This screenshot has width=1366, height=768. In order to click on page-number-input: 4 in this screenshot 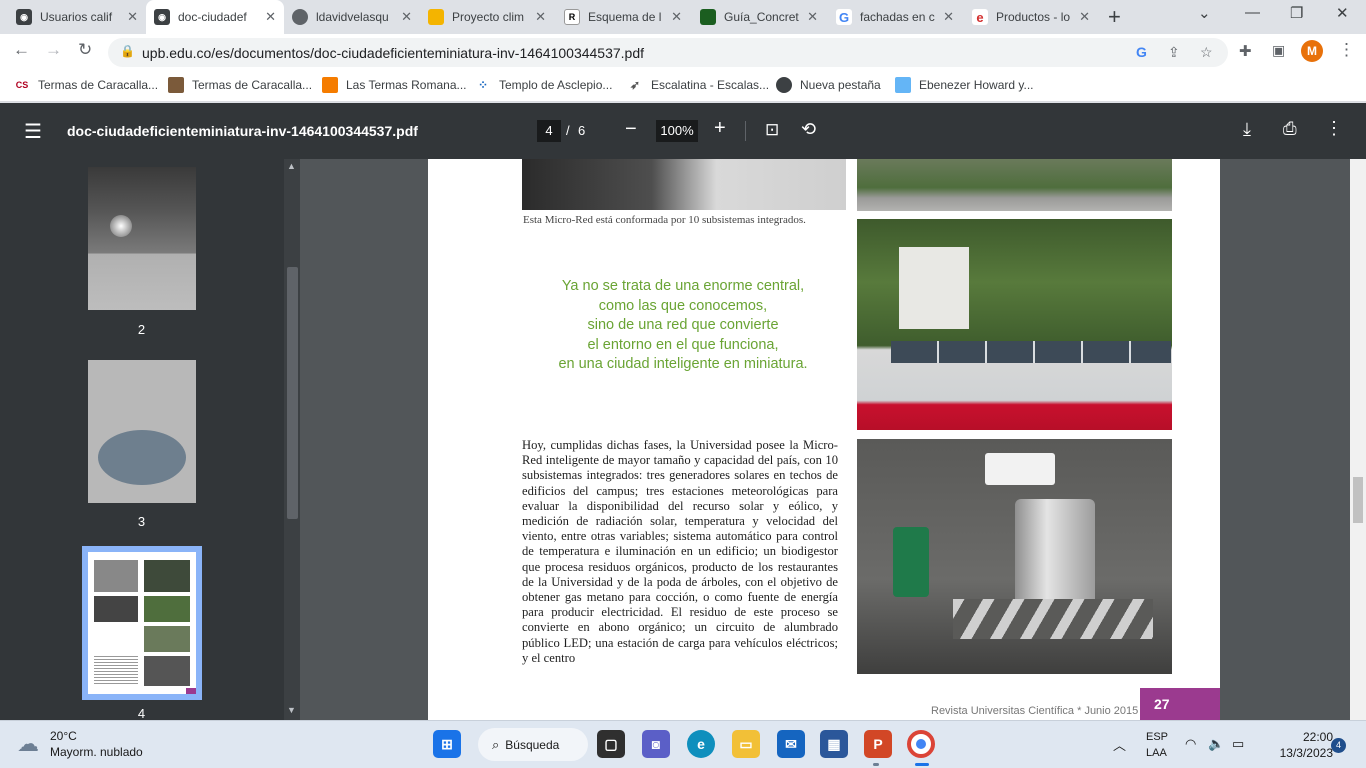, I will do `click(549, 131)`.